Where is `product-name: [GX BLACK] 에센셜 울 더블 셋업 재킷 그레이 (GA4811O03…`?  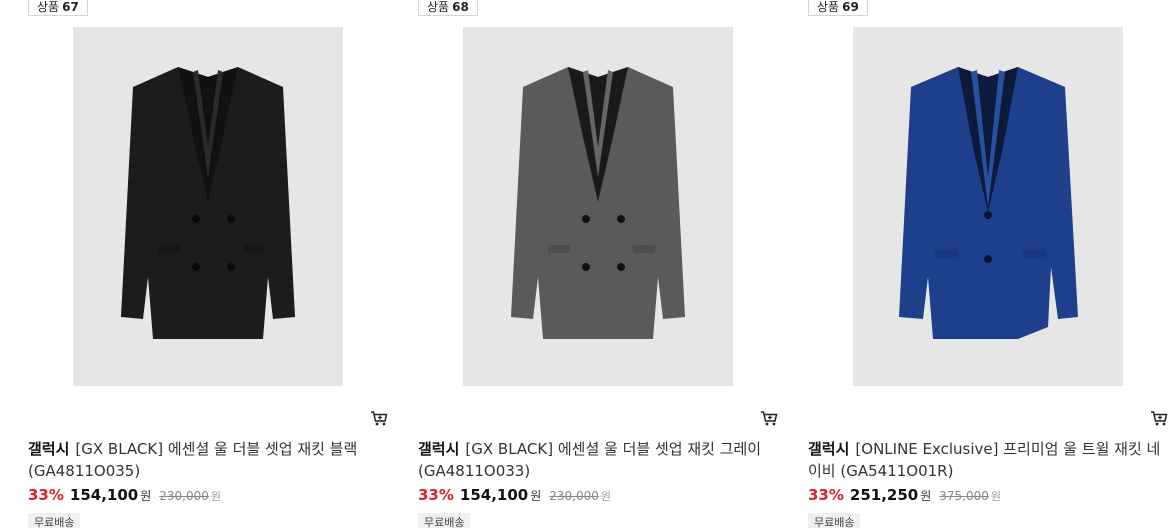
product-name: [GX BLACK] 에센셜 울 더블 셋업 재킷 그레이 (GA4811O03… is located at coordinates (590, 460).